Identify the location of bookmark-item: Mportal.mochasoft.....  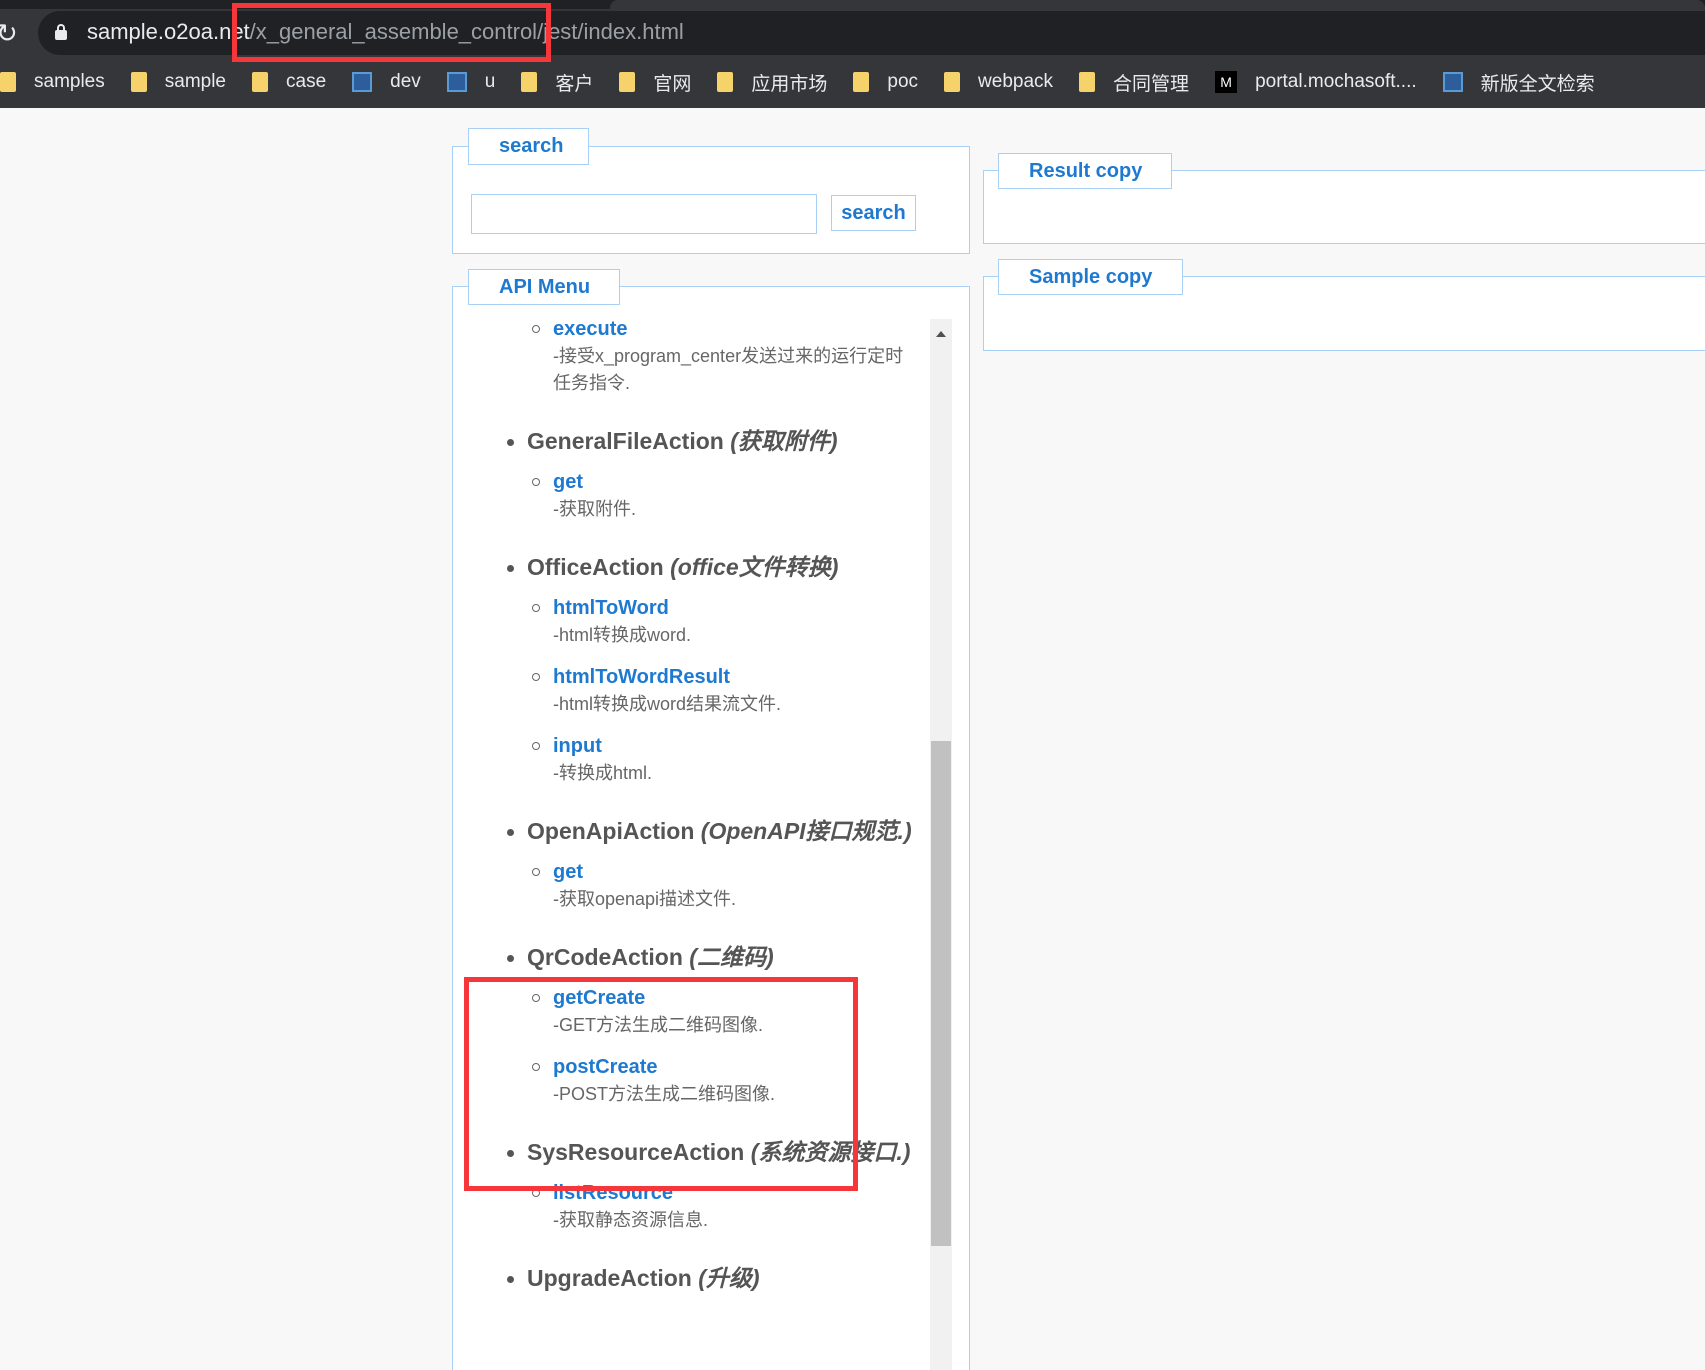
(1316, 82).